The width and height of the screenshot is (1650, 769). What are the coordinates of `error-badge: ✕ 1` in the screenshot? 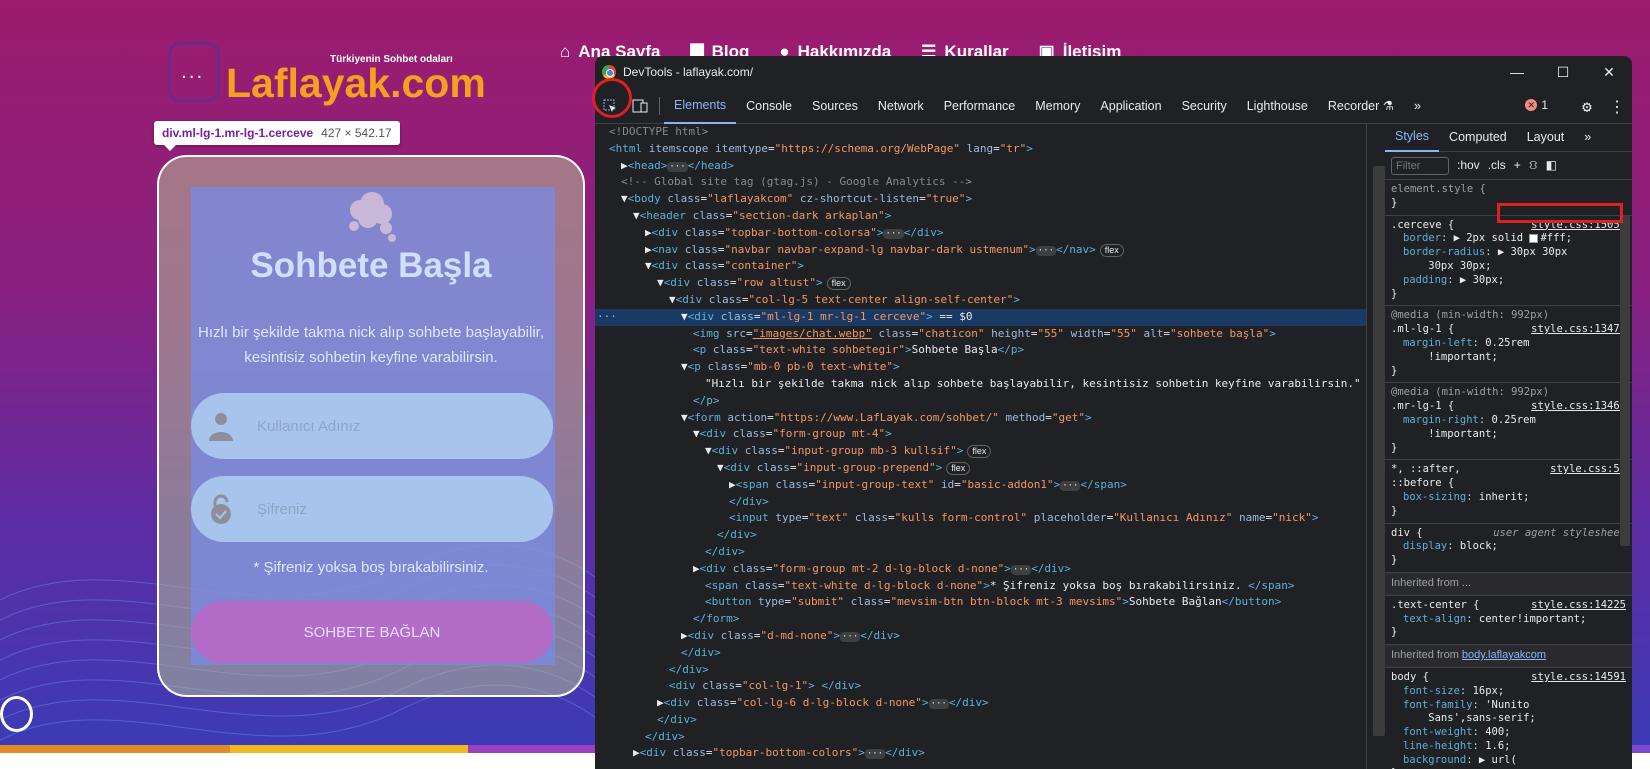 It's located at (1536, 105).